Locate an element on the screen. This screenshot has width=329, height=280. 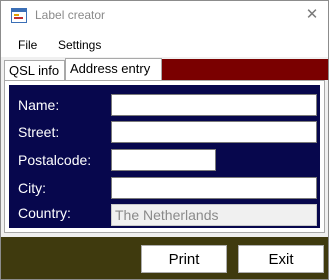
tab-address-entry: Address entry is located at coordinates (113, 69).